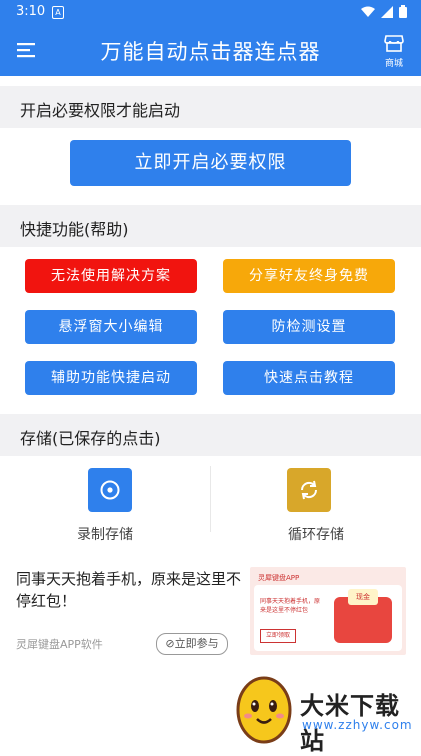 This screenshot has height=756, width=421. I want to click on system-icons, so click(384, 11).